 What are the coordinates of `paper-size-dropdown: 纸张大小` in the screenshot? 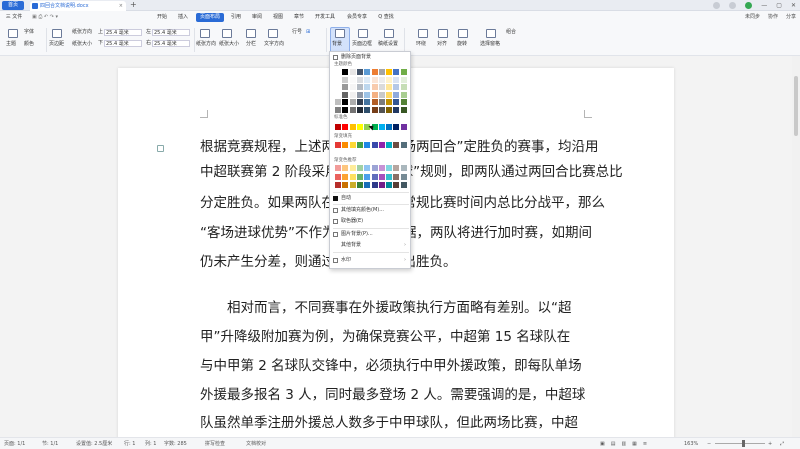 It's located at (229, 44).